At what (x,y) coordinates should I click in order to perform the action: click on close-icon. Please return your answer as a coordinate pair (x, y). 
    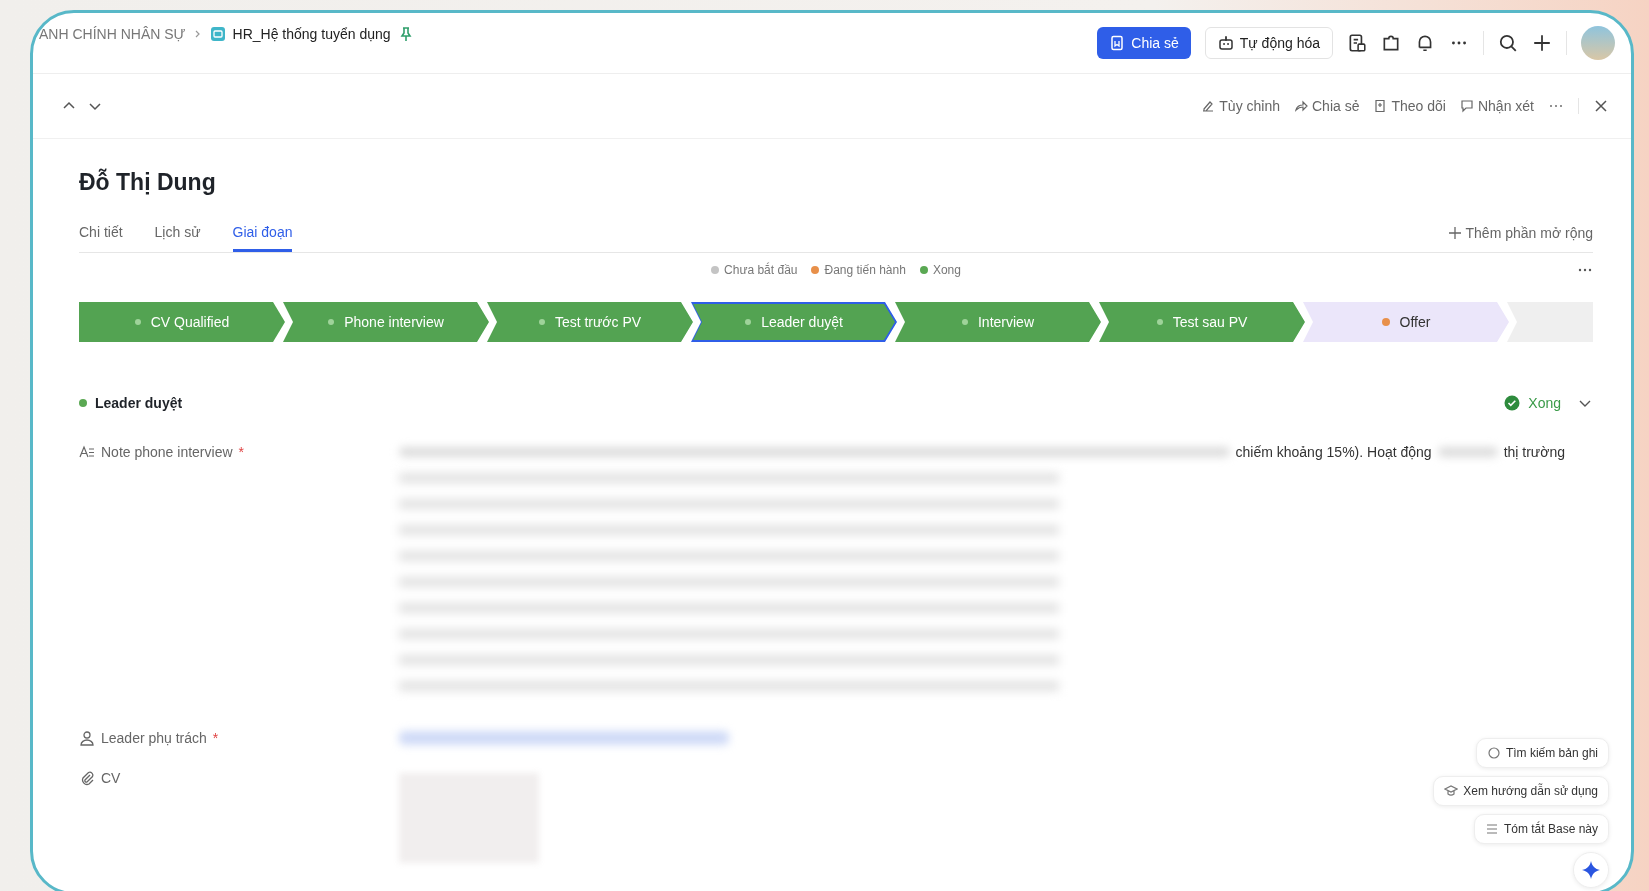
    Looking at the image, I should click on (1601, 106).